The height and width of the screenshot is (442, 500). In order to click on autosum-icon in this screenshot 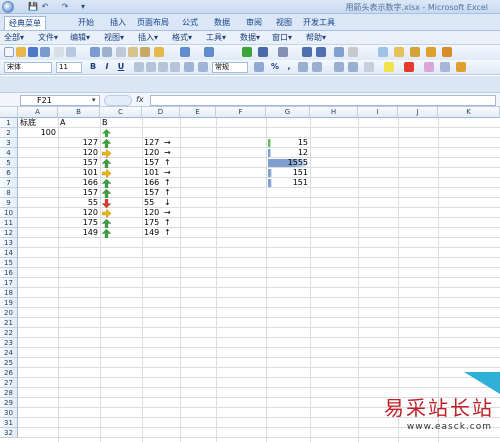, I will do `click(263, 52)`.